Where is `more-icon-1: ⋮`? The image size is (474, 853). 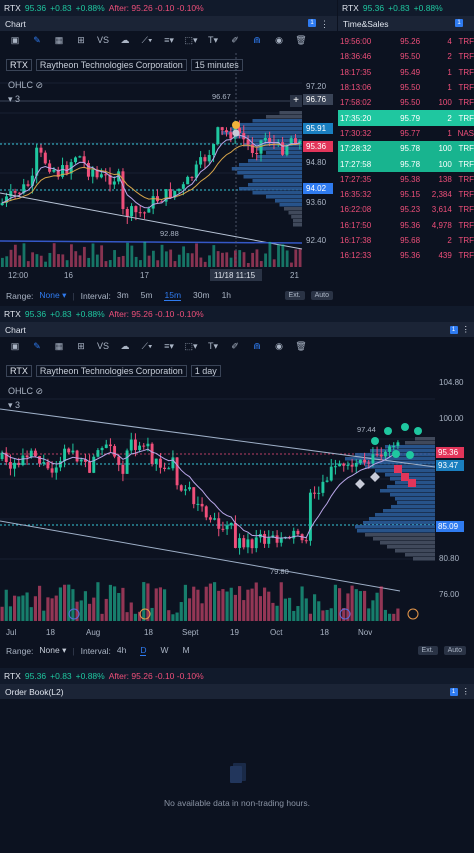
more-icon-1: ⋮ is located at coordinates (324, 24).